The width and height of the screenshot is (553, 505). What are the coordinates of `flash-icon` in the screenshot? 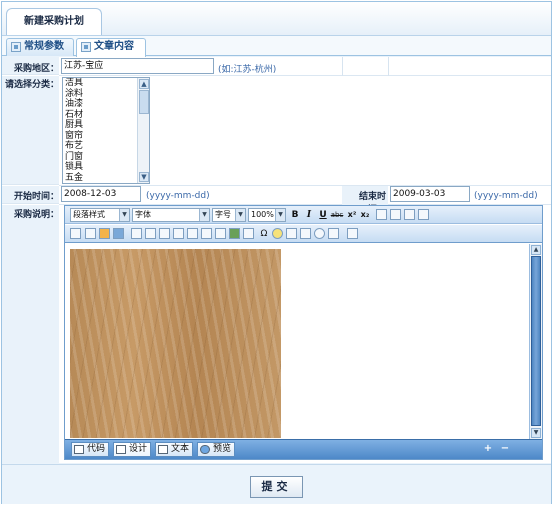 It's located at (305, 233).